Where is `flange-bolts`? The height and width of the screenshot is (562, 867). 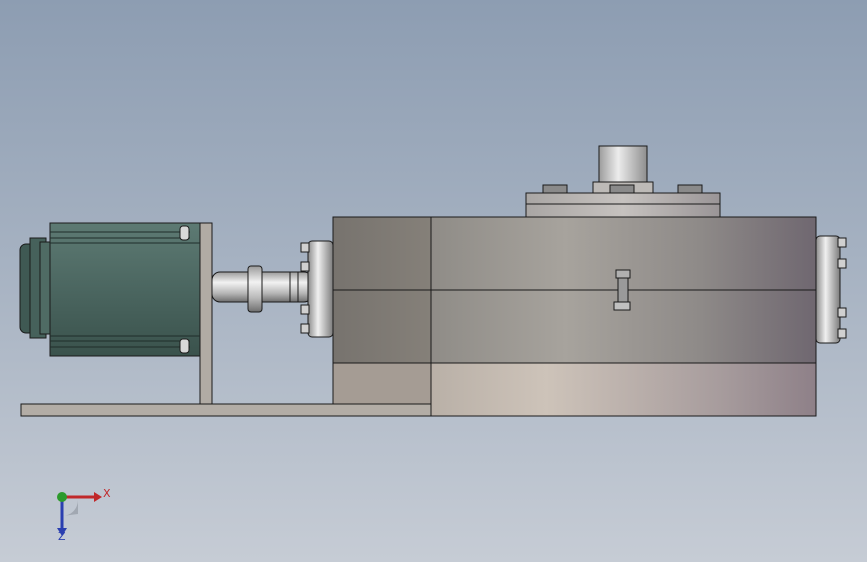
flange-bolts is located at coordinates (622, 189).